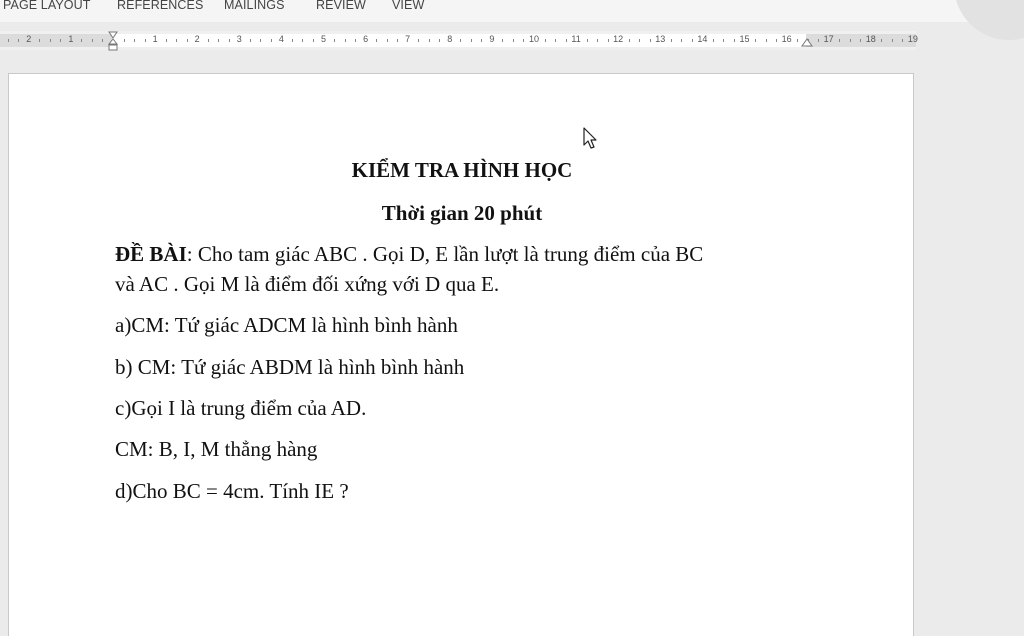 This screenshot has height=636, width=1024. Describe the element at coordinates (239, 39) in the screenshot. I see `ruler-number: 3` at that location.